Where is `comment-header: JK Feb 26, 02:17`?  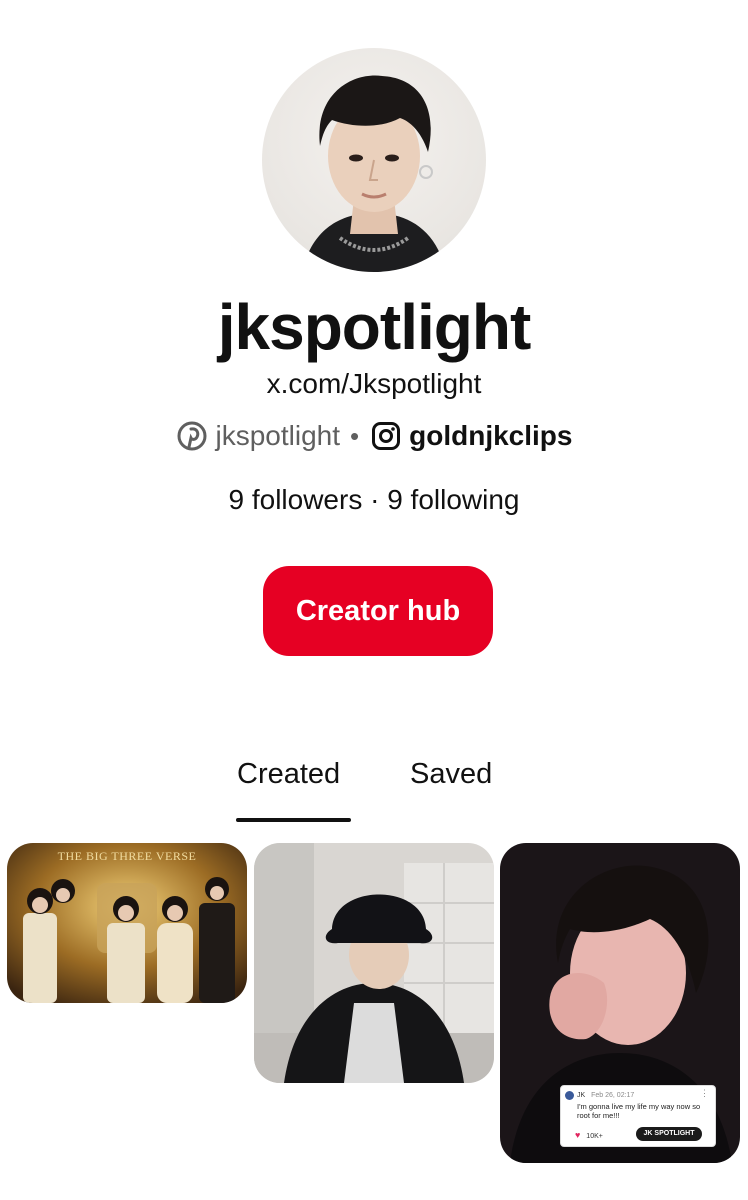
comment-header: JK Feb 26, 02:17 is located at coordinates (605, 1095).